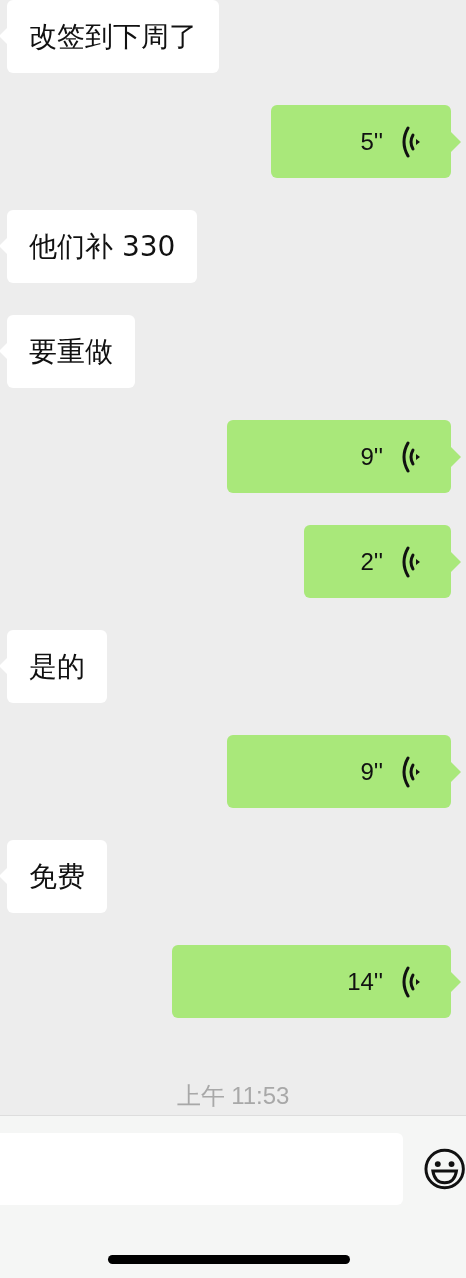 Image resolution: width=466 pixels, height=1278 pixels. I want to click on voice-message: 2'', so click(377, 561).